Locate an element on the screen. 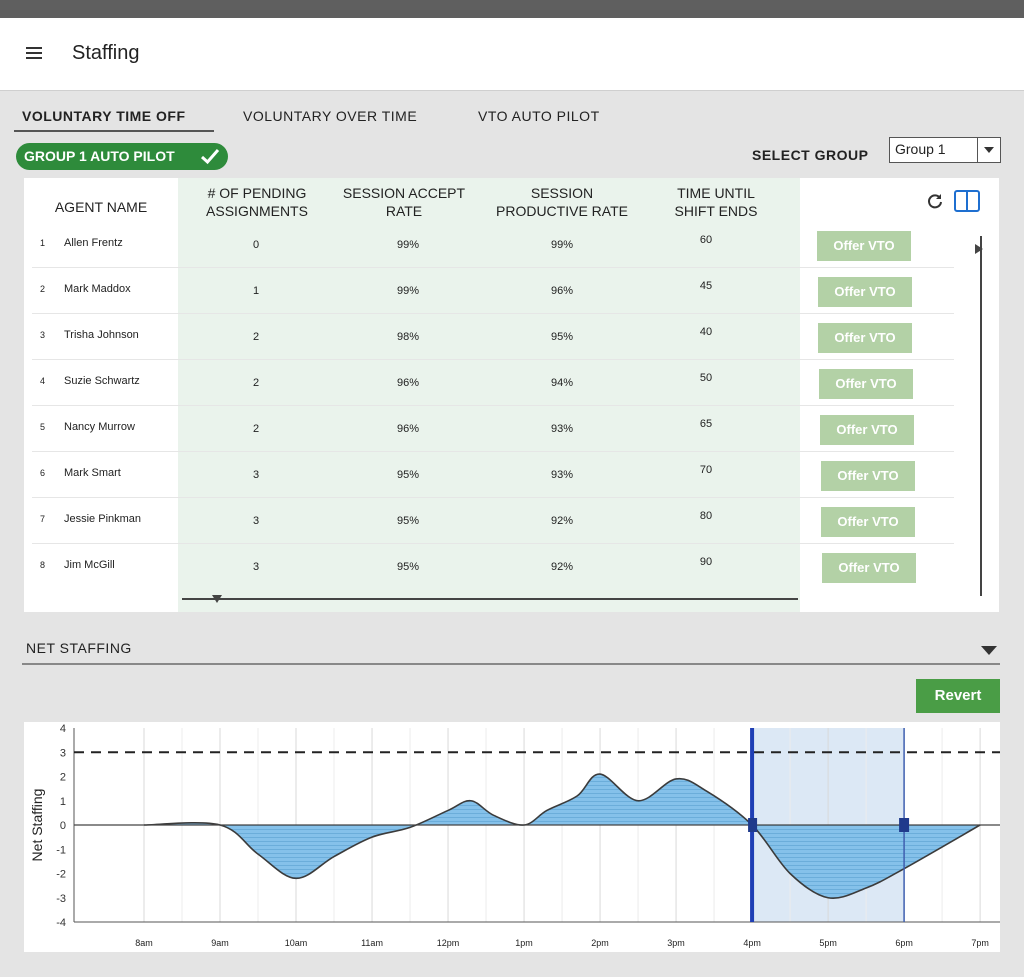 Image resolution: width=1024 pixels, height=977 pixels. y-tick-label: 2 is located at coordinates (63, 778).